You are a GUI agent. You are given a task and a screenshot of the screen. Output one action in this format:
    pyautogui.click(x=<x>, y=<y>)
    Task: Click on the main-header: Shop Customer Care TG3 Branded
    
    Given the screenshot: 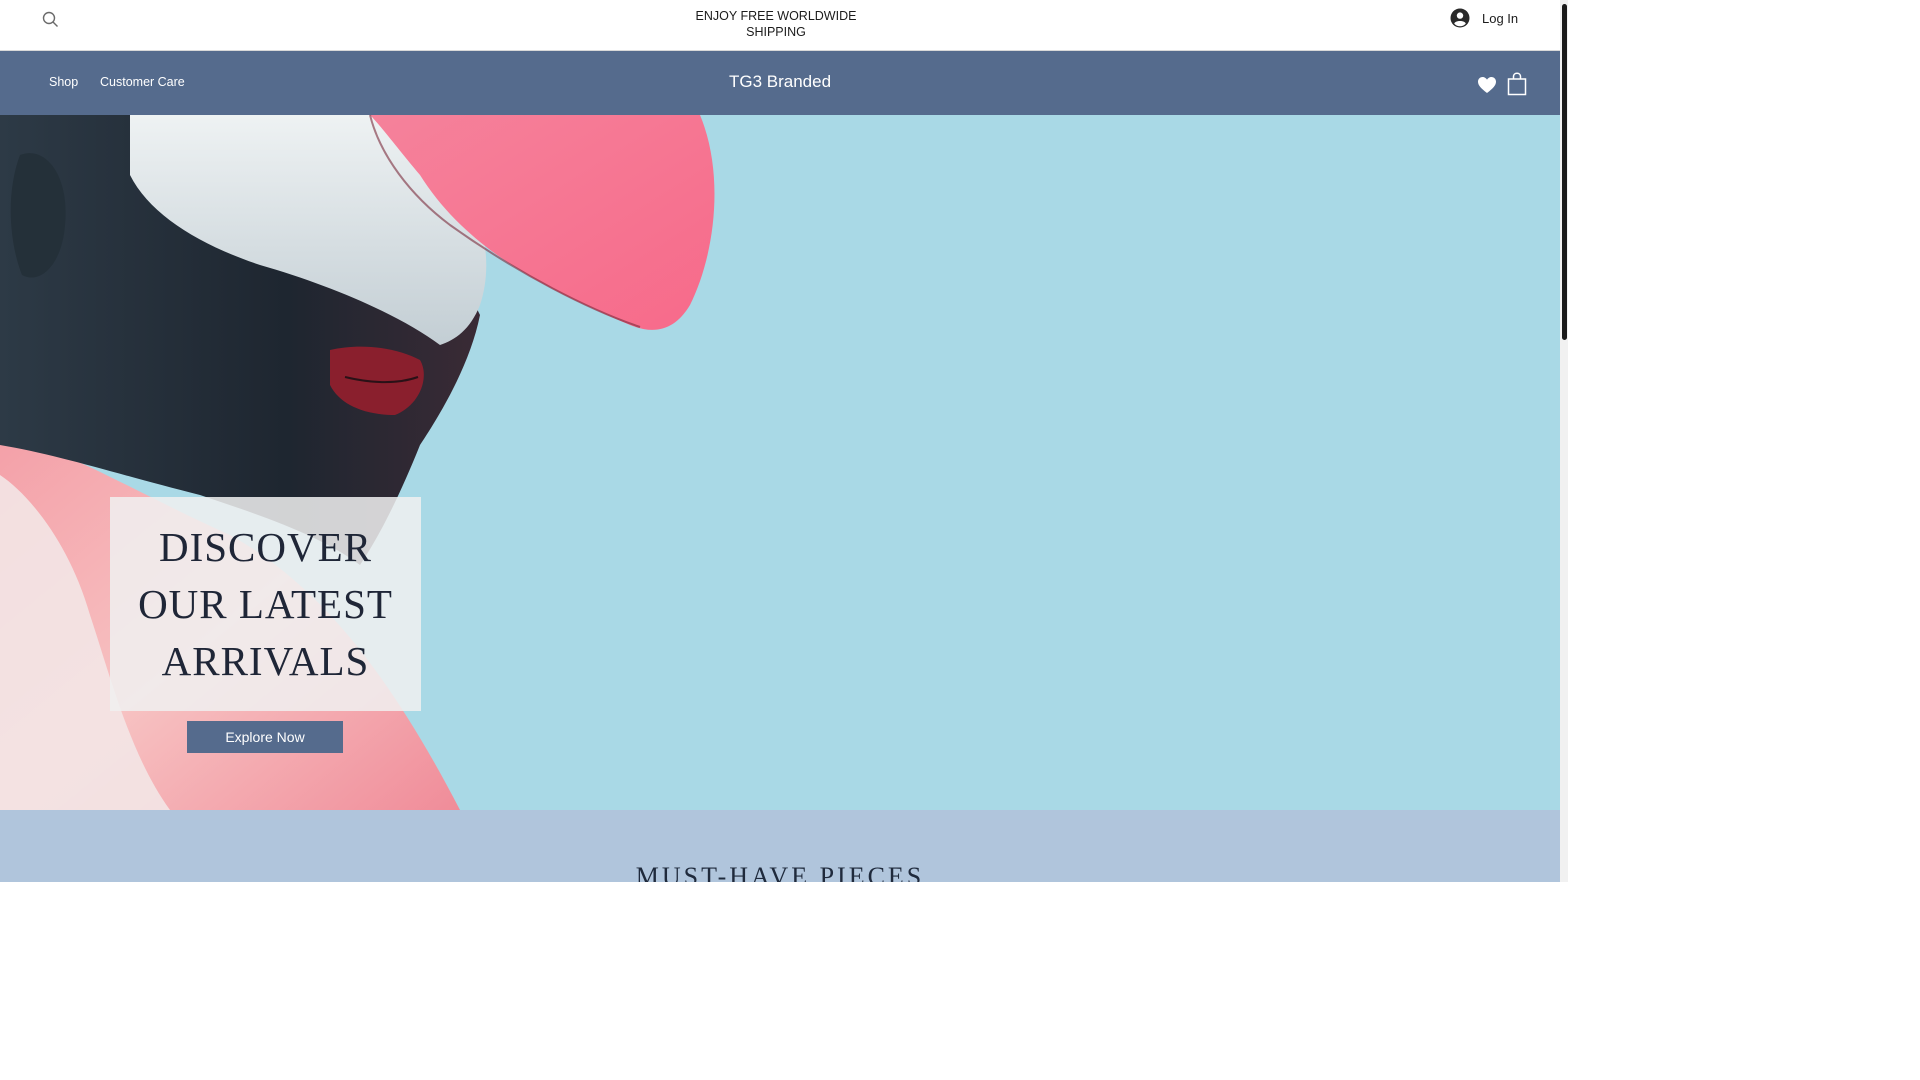 What is the action you would take?
    pyautogui.click(x=780, y=83)
    